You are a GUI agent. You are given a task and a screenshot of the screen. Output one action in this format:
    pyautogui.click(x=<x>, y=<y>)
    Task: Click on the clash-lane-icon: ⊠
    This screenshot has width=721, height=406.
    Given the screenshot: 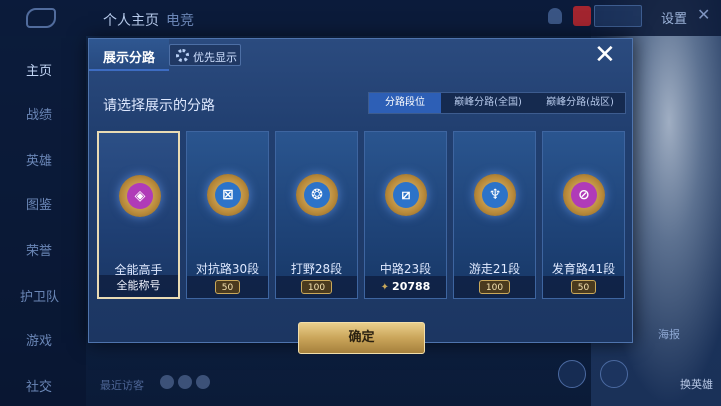 What is the action you would take?
    pyautogui.click(x=228, y=195)
    